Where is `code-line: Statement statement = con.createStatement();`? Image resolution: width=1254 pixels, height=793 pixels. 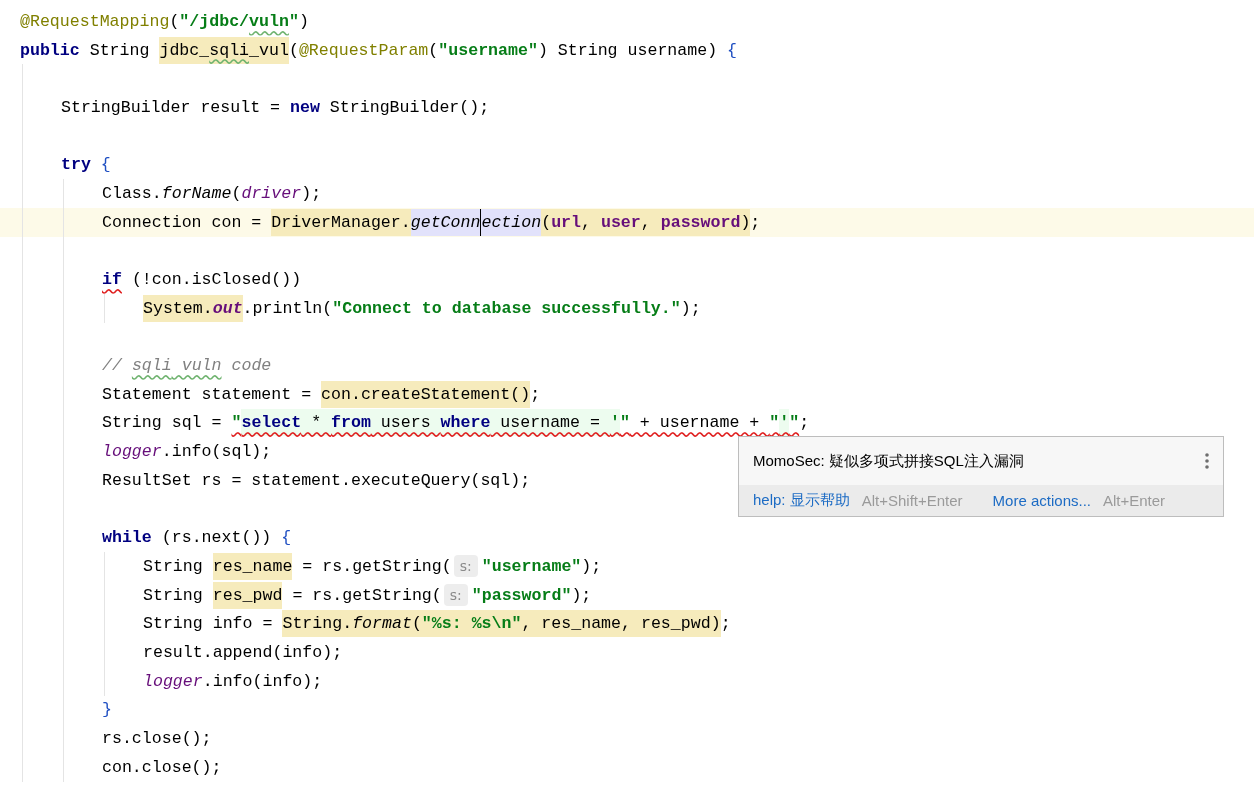 code-line: Statement statement = con.createStatement(); is located at coordinates (321, 394).